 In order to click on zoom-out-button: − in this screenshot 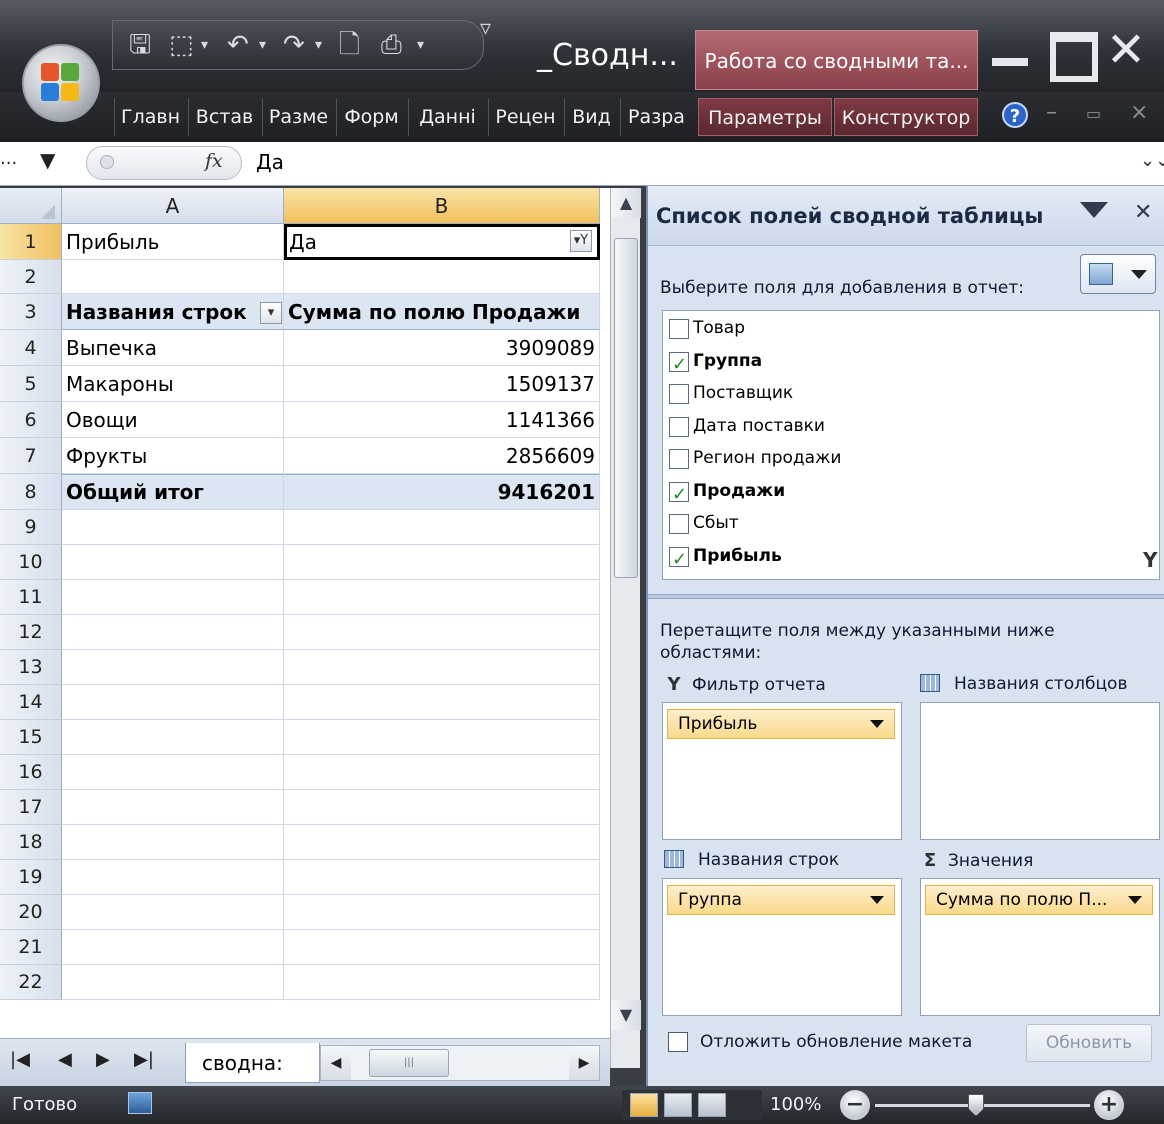, I will do `click(855, 1105)`.